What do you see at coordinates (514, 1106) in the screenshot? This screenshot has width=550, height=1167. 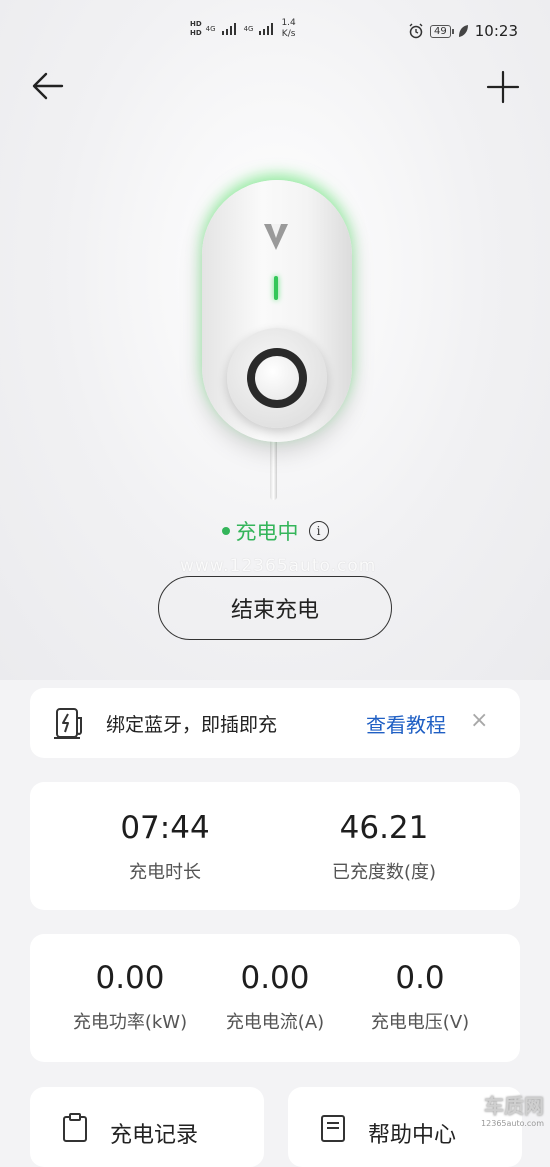 I see `corner-logo-text: 车质网` at bounding box center [514, 1106].